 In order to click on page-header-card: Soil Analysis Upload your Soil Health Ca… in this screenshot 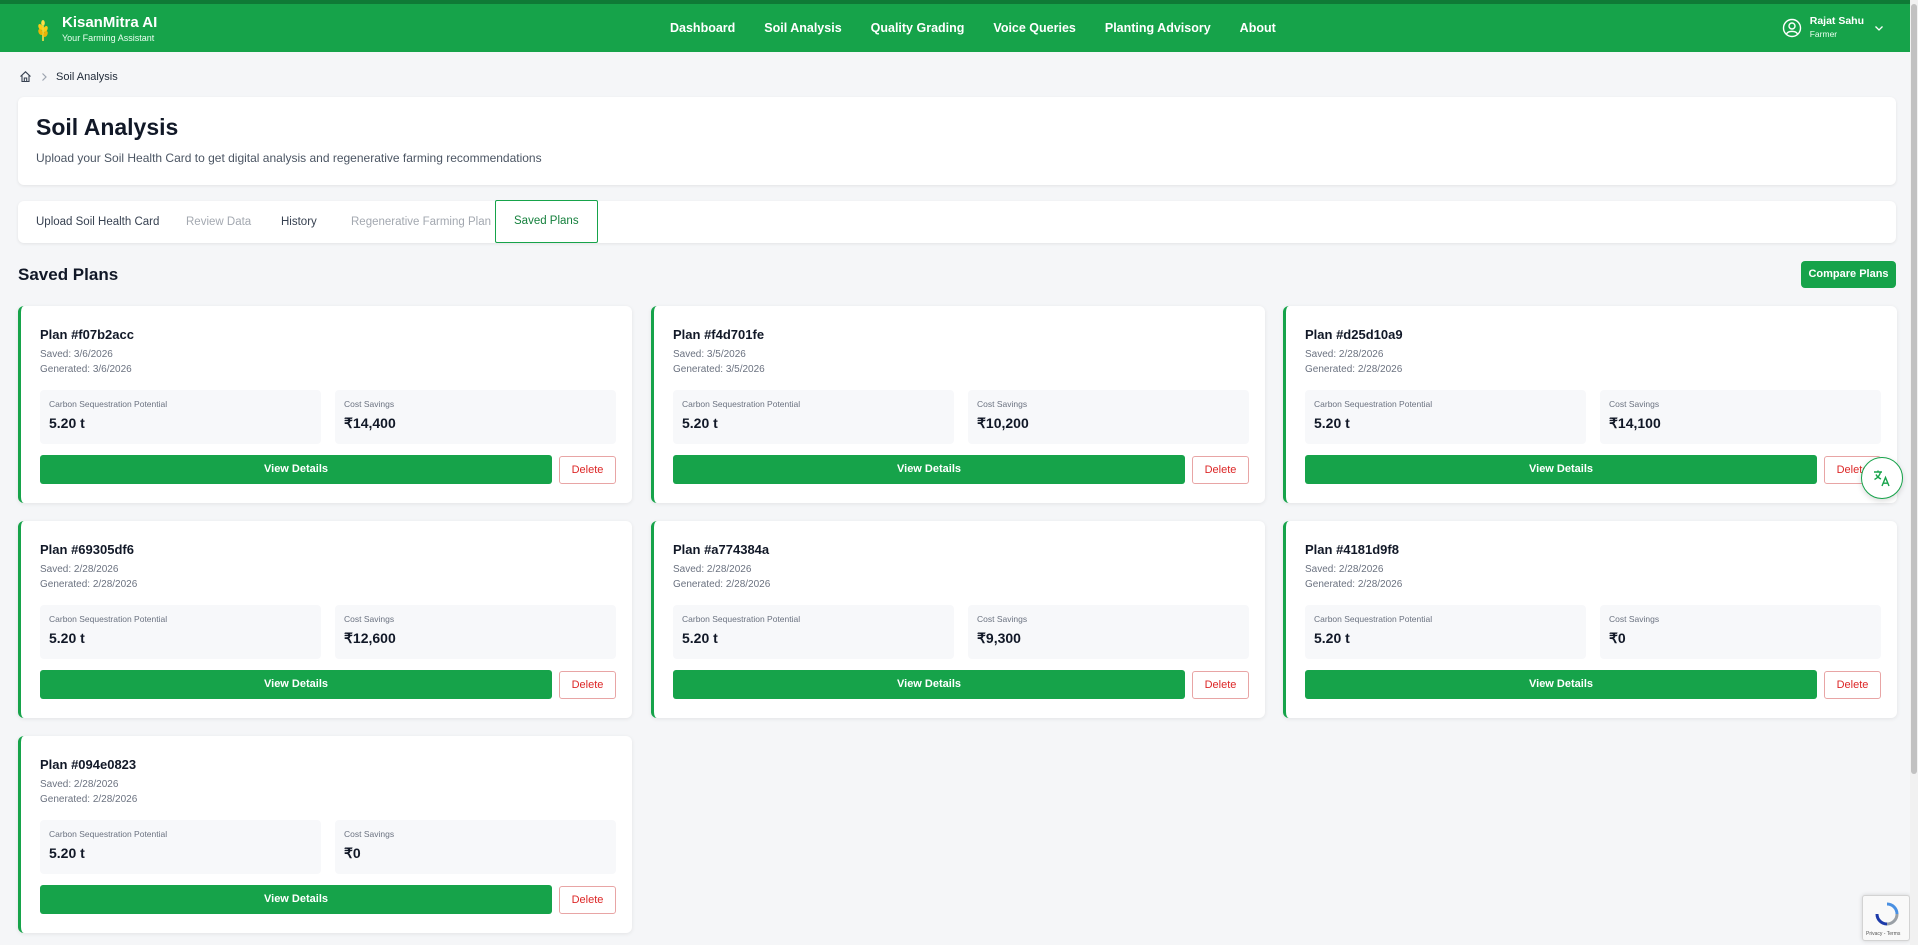, I will do `click(957, 141)`.